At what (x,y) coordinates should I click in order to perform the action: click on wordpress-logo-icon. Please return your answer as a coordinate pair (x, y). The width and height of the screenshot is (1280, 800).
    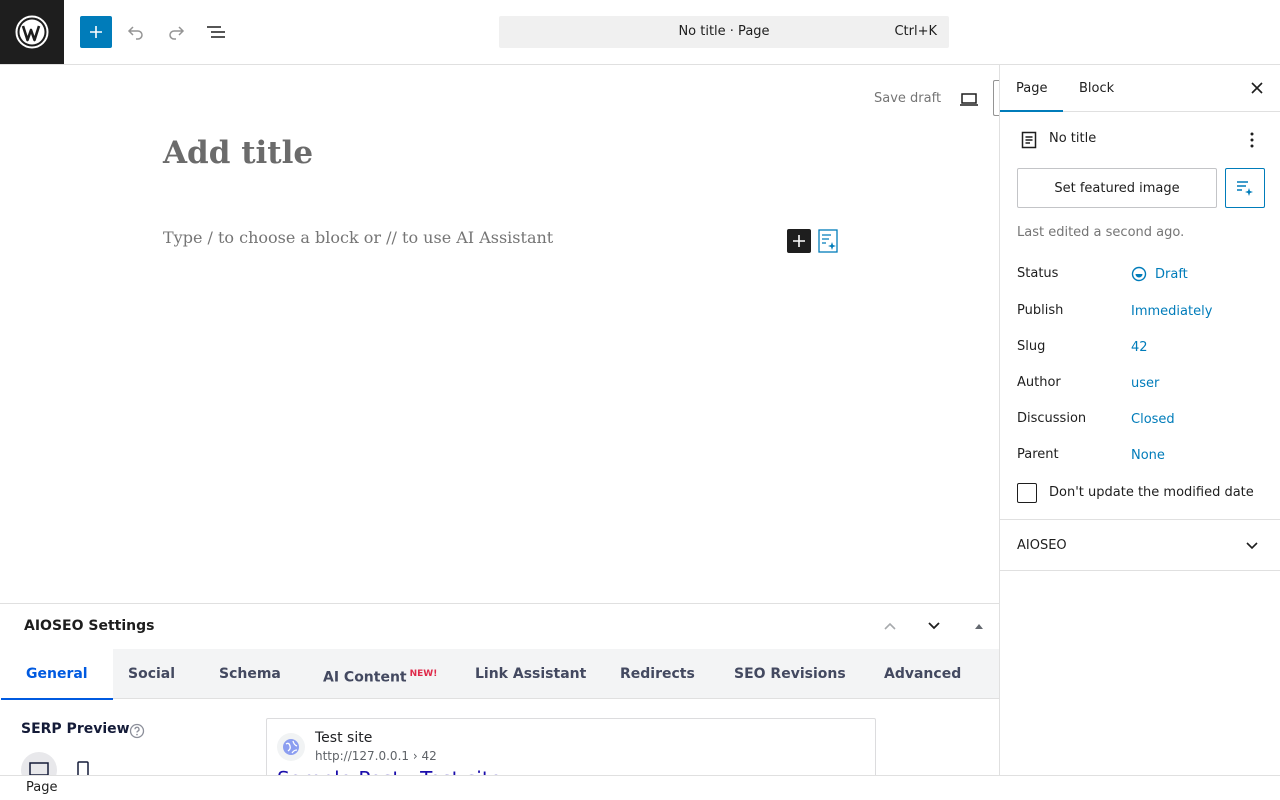
    Looking at the image, I should click on (32, 32).